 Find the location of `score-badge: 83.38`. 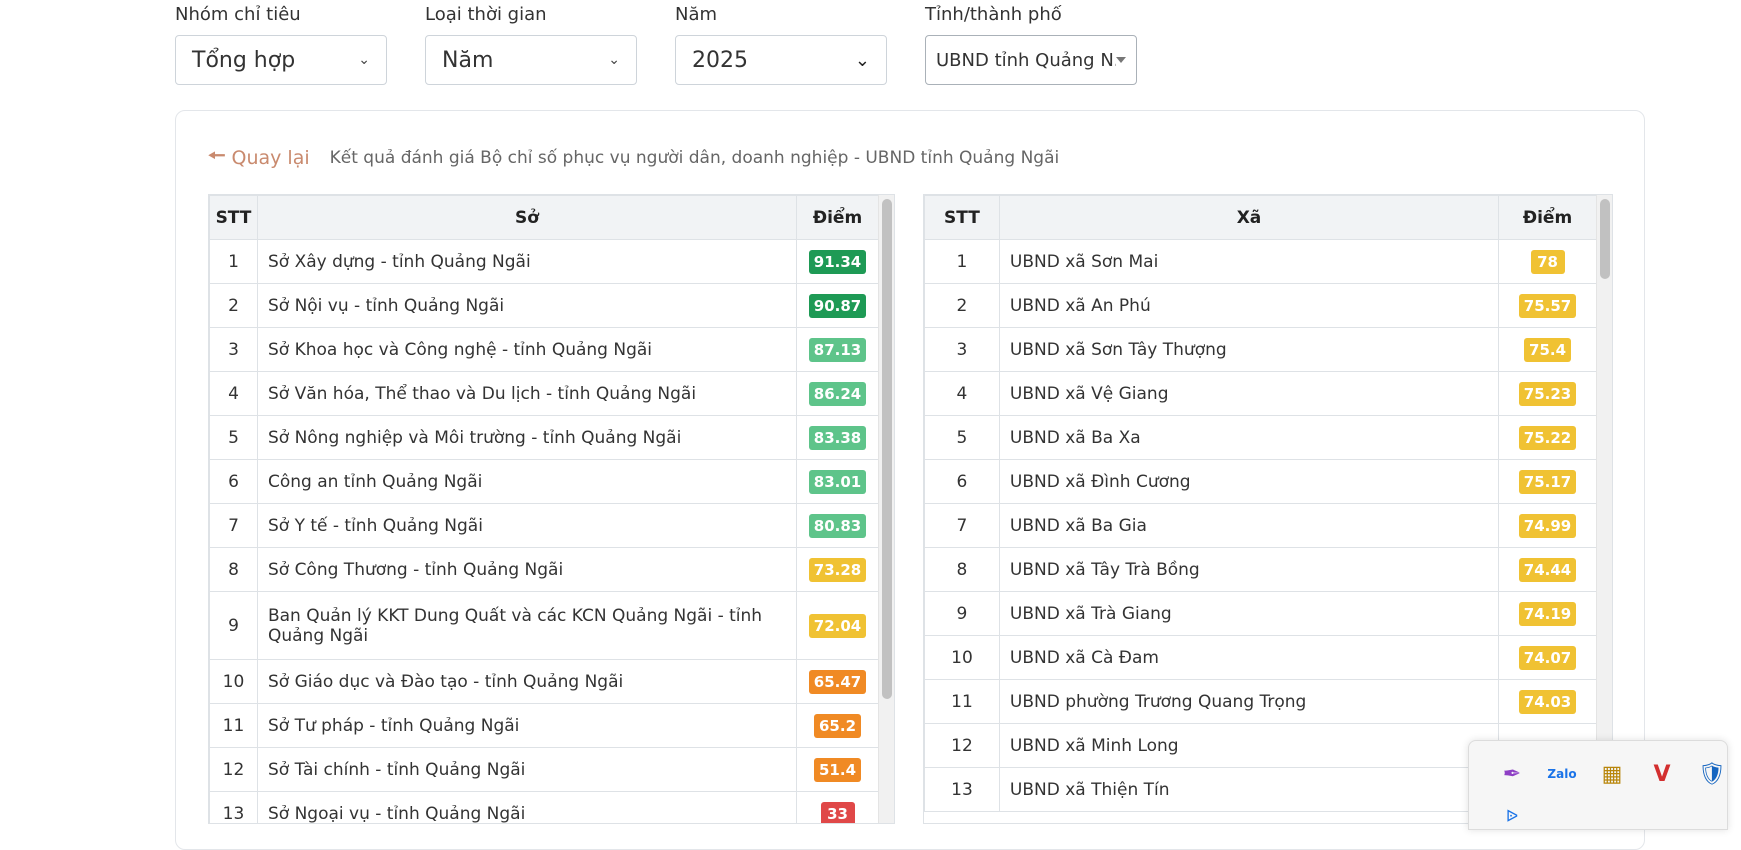

score-badge: 83.38 is located at coordinates (837, 437).